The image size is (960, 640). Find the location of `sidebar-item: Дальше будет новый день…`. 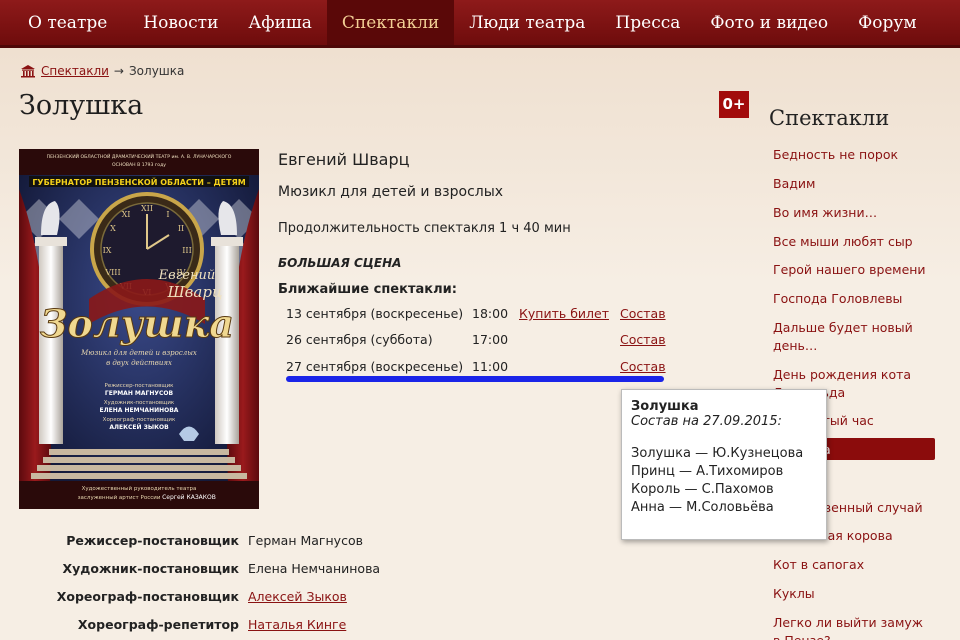

sidebar-item: Дальше будет новый день… is located at coordinates (848, 337).